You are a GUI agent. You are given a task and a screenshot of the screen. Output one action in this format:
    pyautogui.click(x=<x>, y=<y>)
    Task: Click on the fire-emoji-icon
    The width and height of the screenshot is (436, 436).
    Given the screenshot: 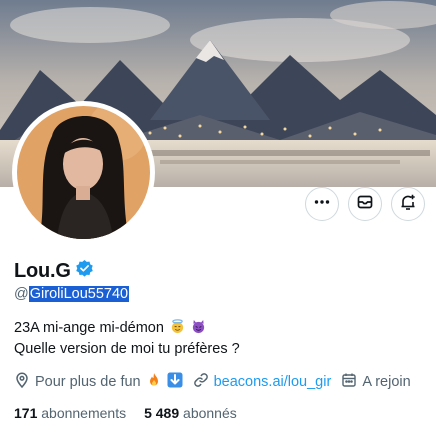 What is the action you would take?
    pyautogui.click(x=154, y=382)
    